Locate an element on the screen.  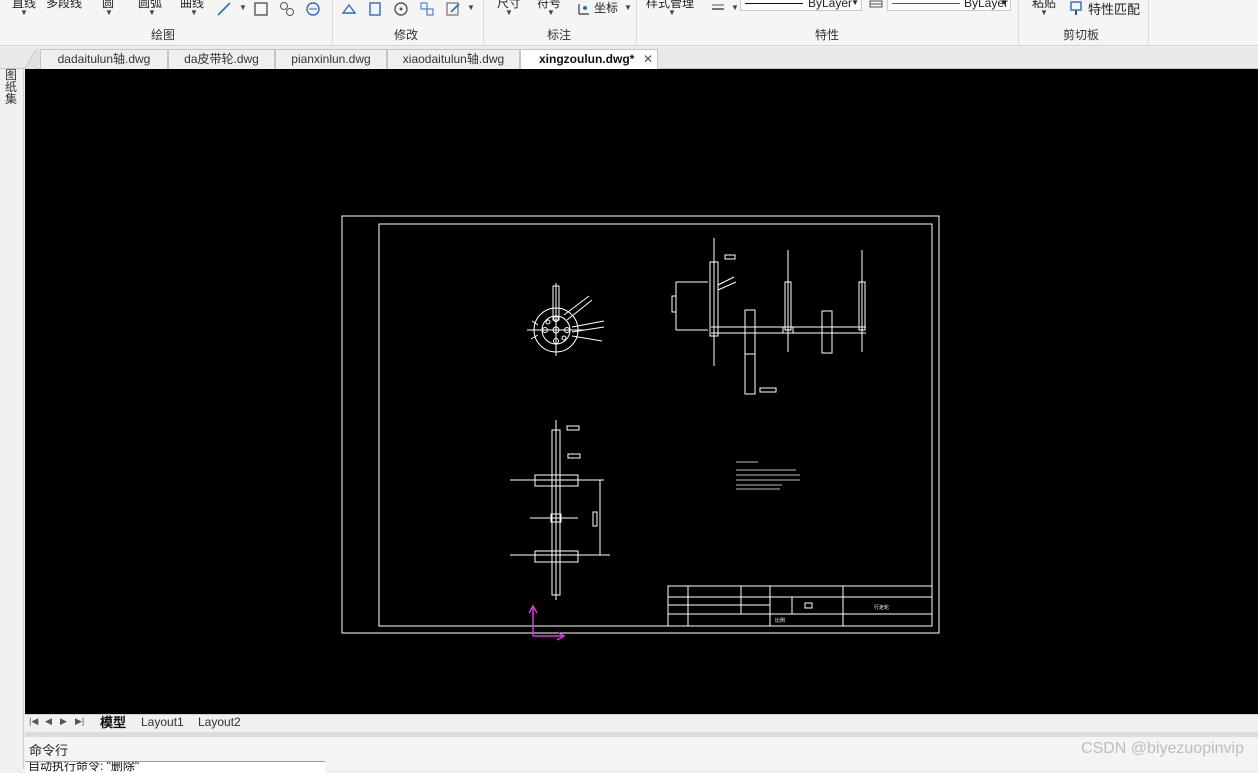
tab-pianxinlun: pianxinlun.dwg is located at coordinates (331, 59).